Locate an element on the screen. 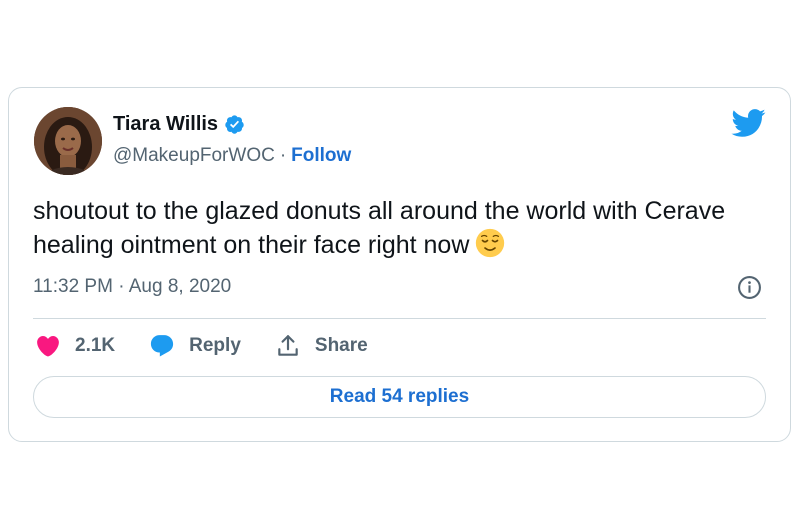 The image size is (800, 508). read-replies-button: Read 54 replies is located at coordinates (399, 397).